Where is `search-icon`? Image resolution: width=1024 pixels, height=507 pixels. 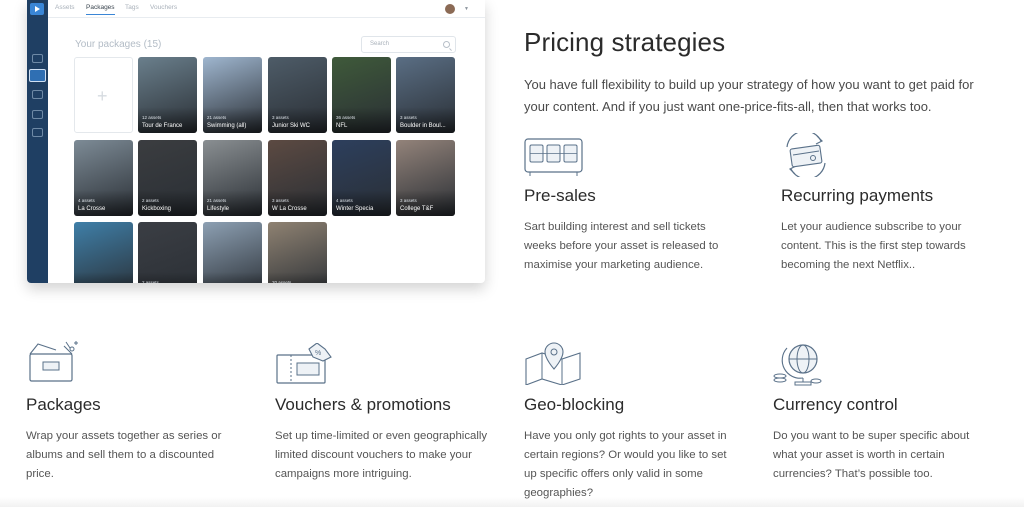
search-icon is located at coordinates (446, 44).